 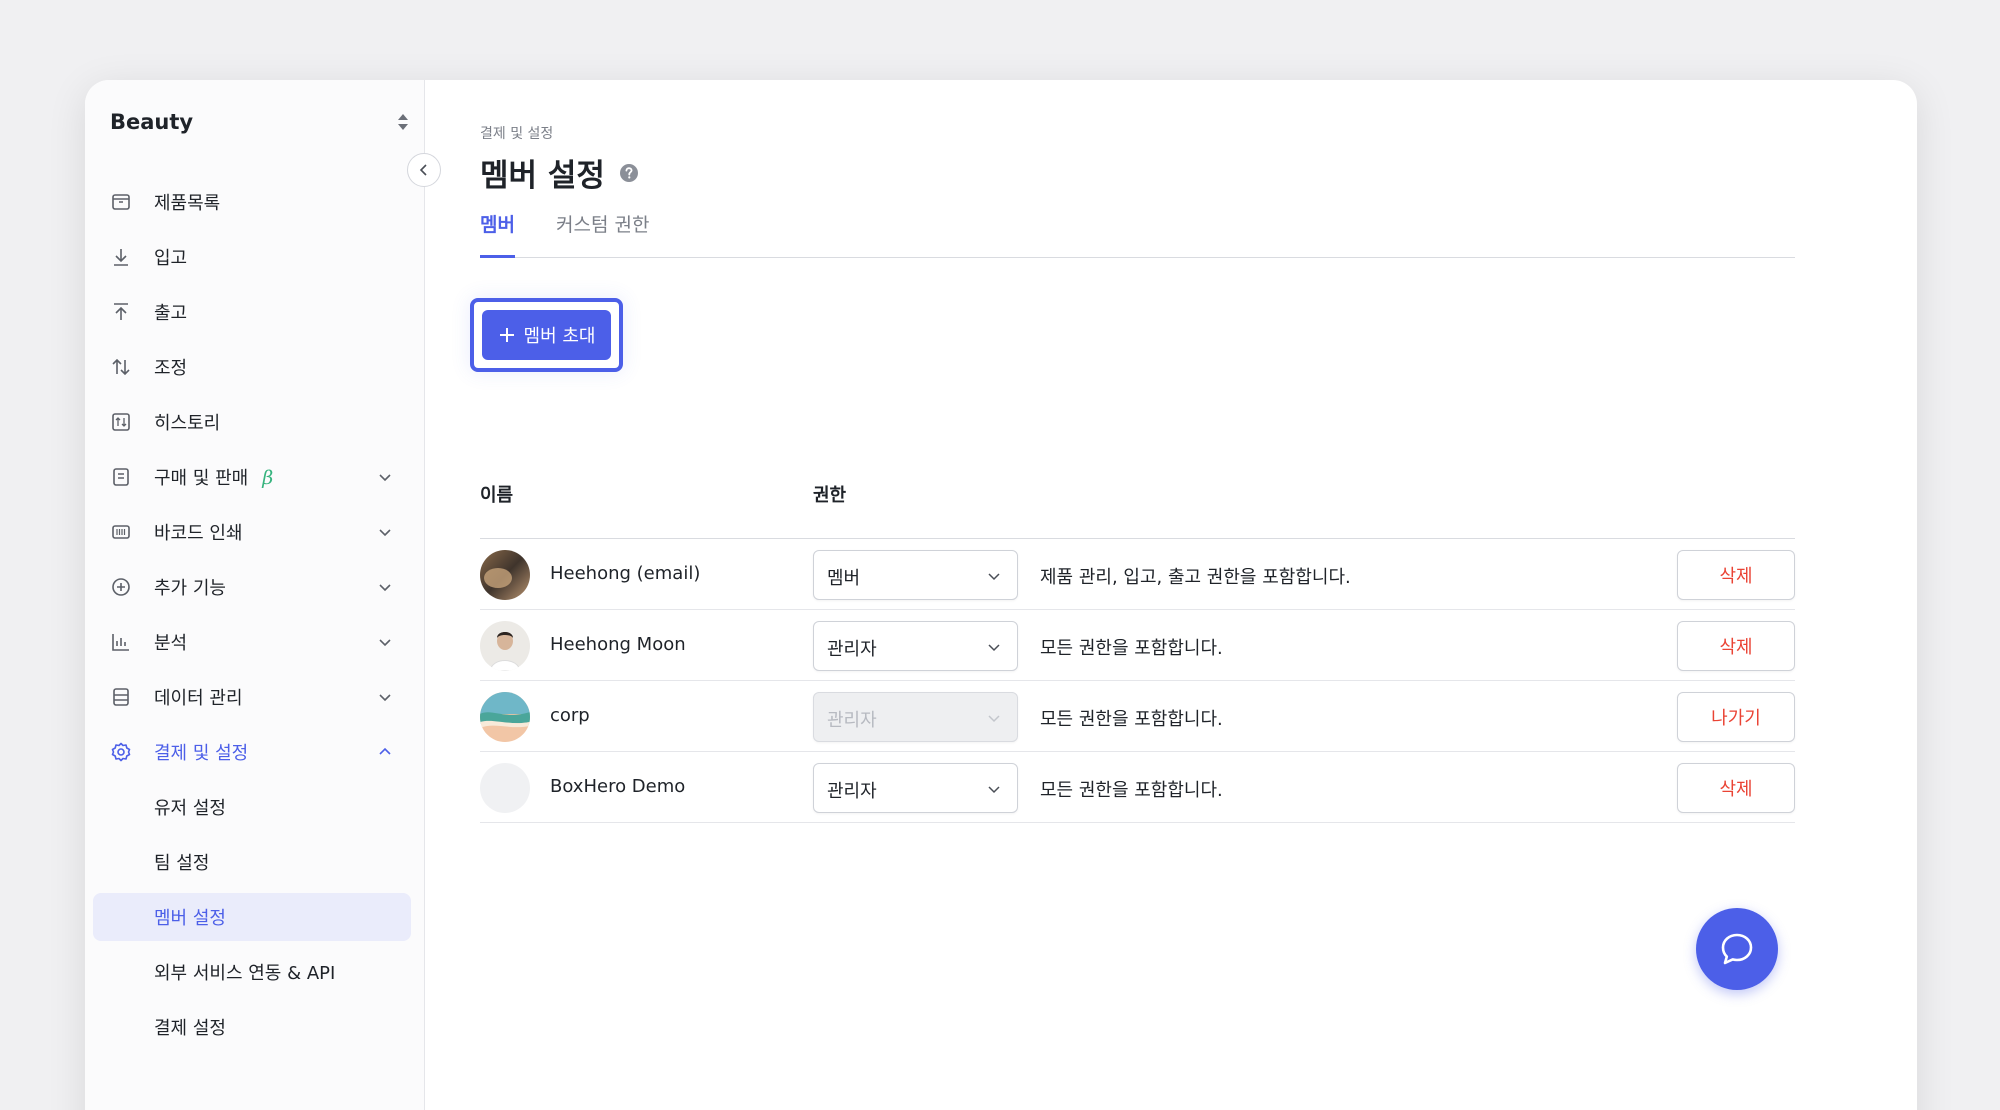 I want to click on page-title-text: 멤버 설정, so click(x=542, y=176).